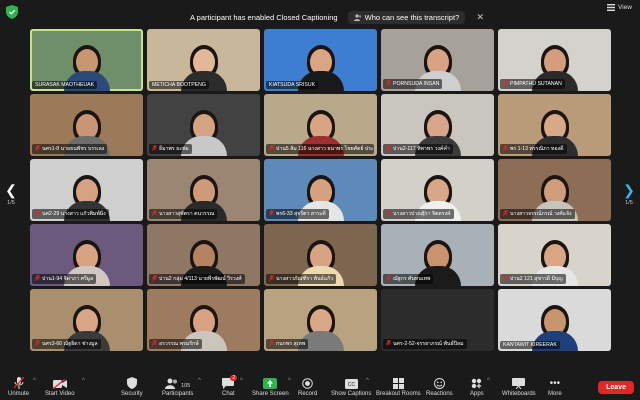 Image resolution: width=640 pixels, height=400 pixels. I want to click on participant-name-label: PORNSUDA INSAN, so click(413, 84).